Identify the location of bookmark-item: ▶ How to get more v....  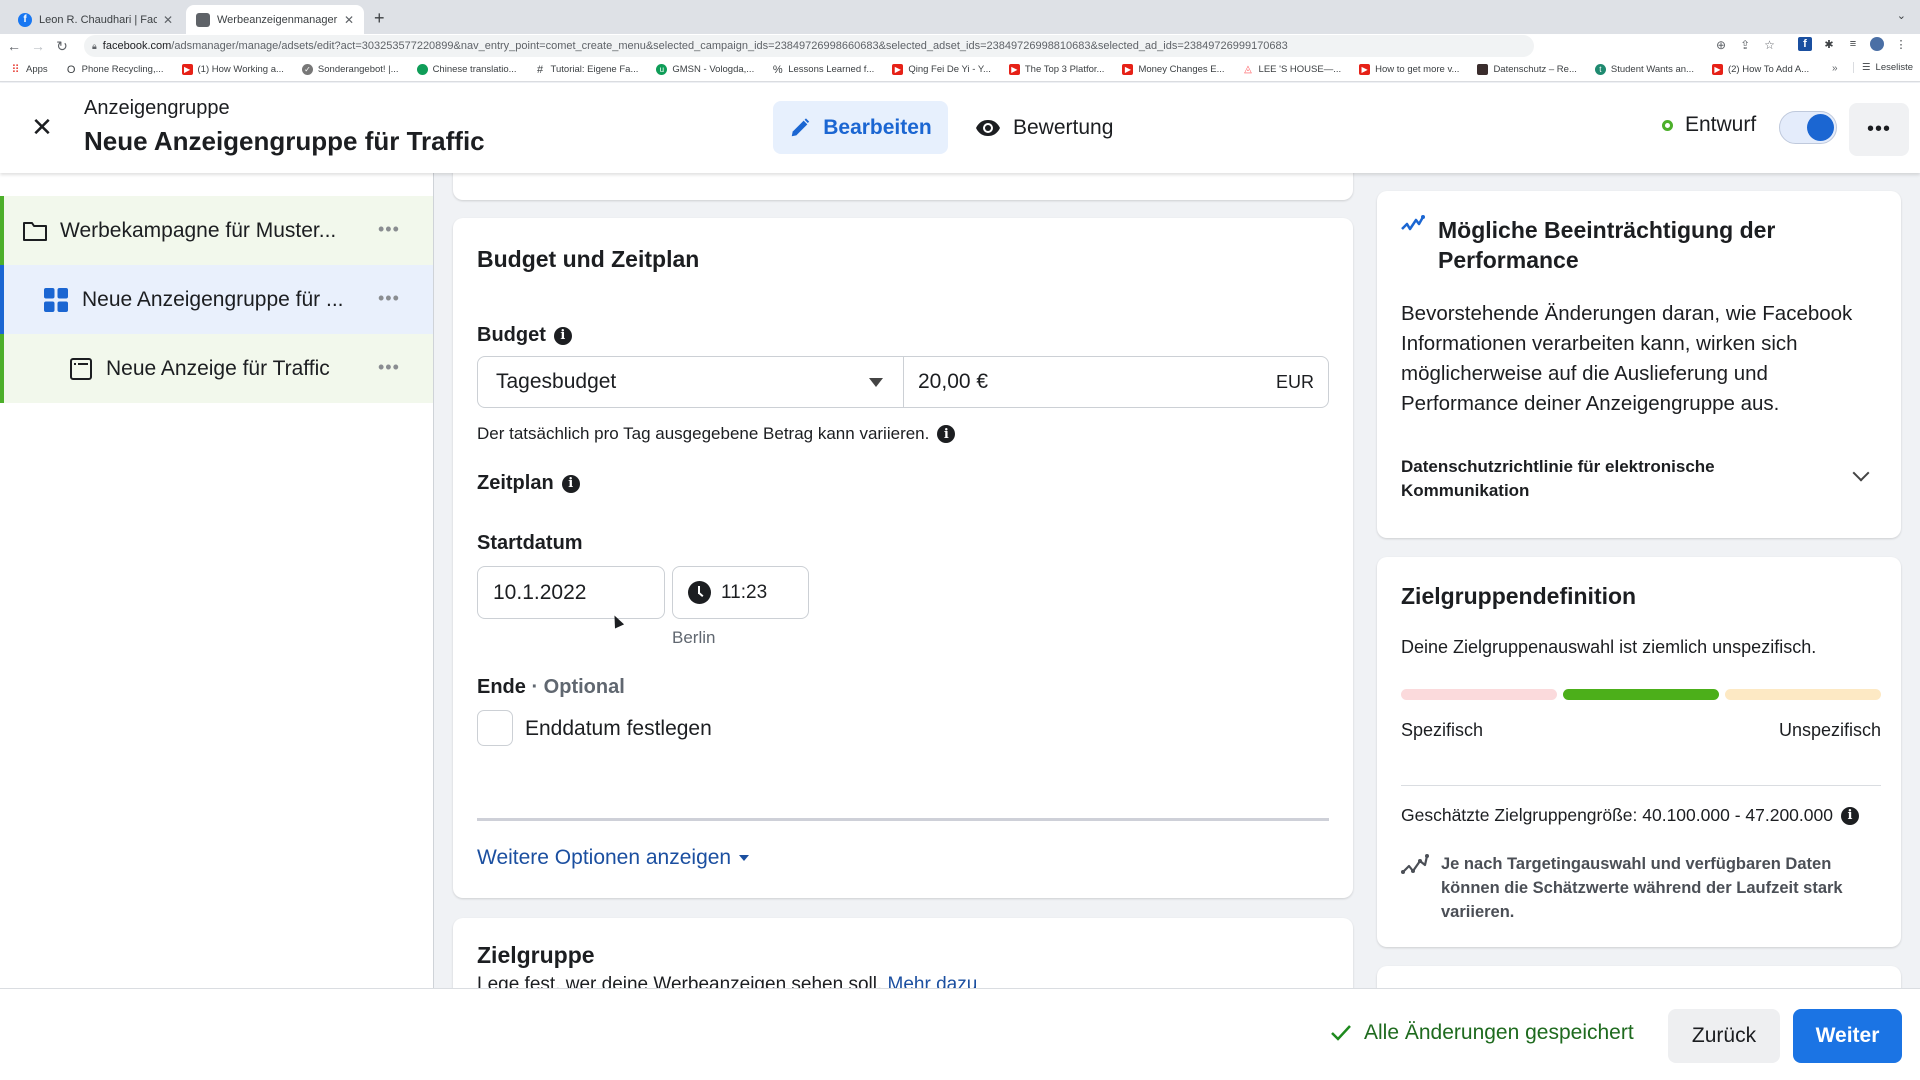
(1409, 69).